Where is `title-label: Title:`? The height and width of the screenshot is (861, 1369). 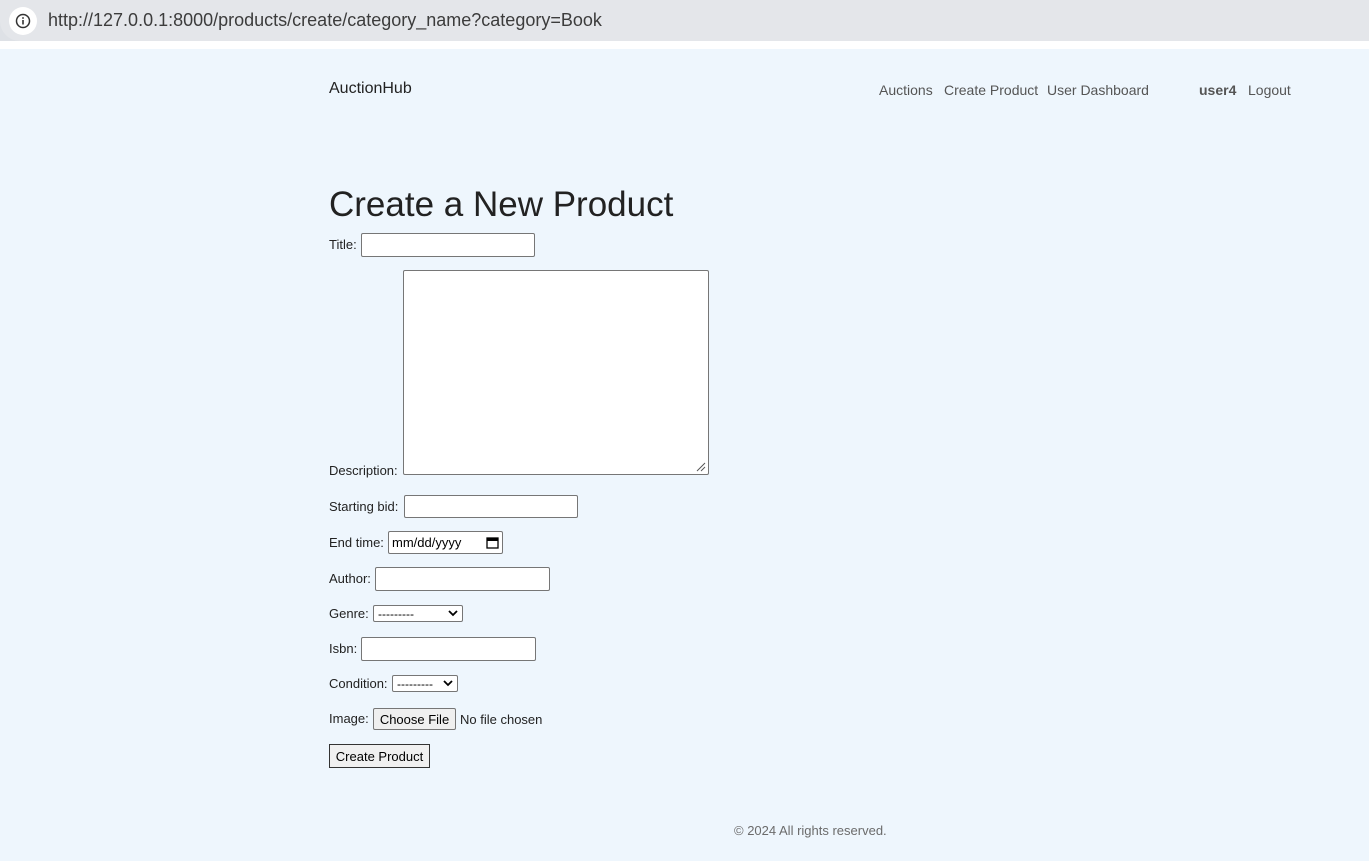 title-label: Title: is located at coordinates (343, 244).